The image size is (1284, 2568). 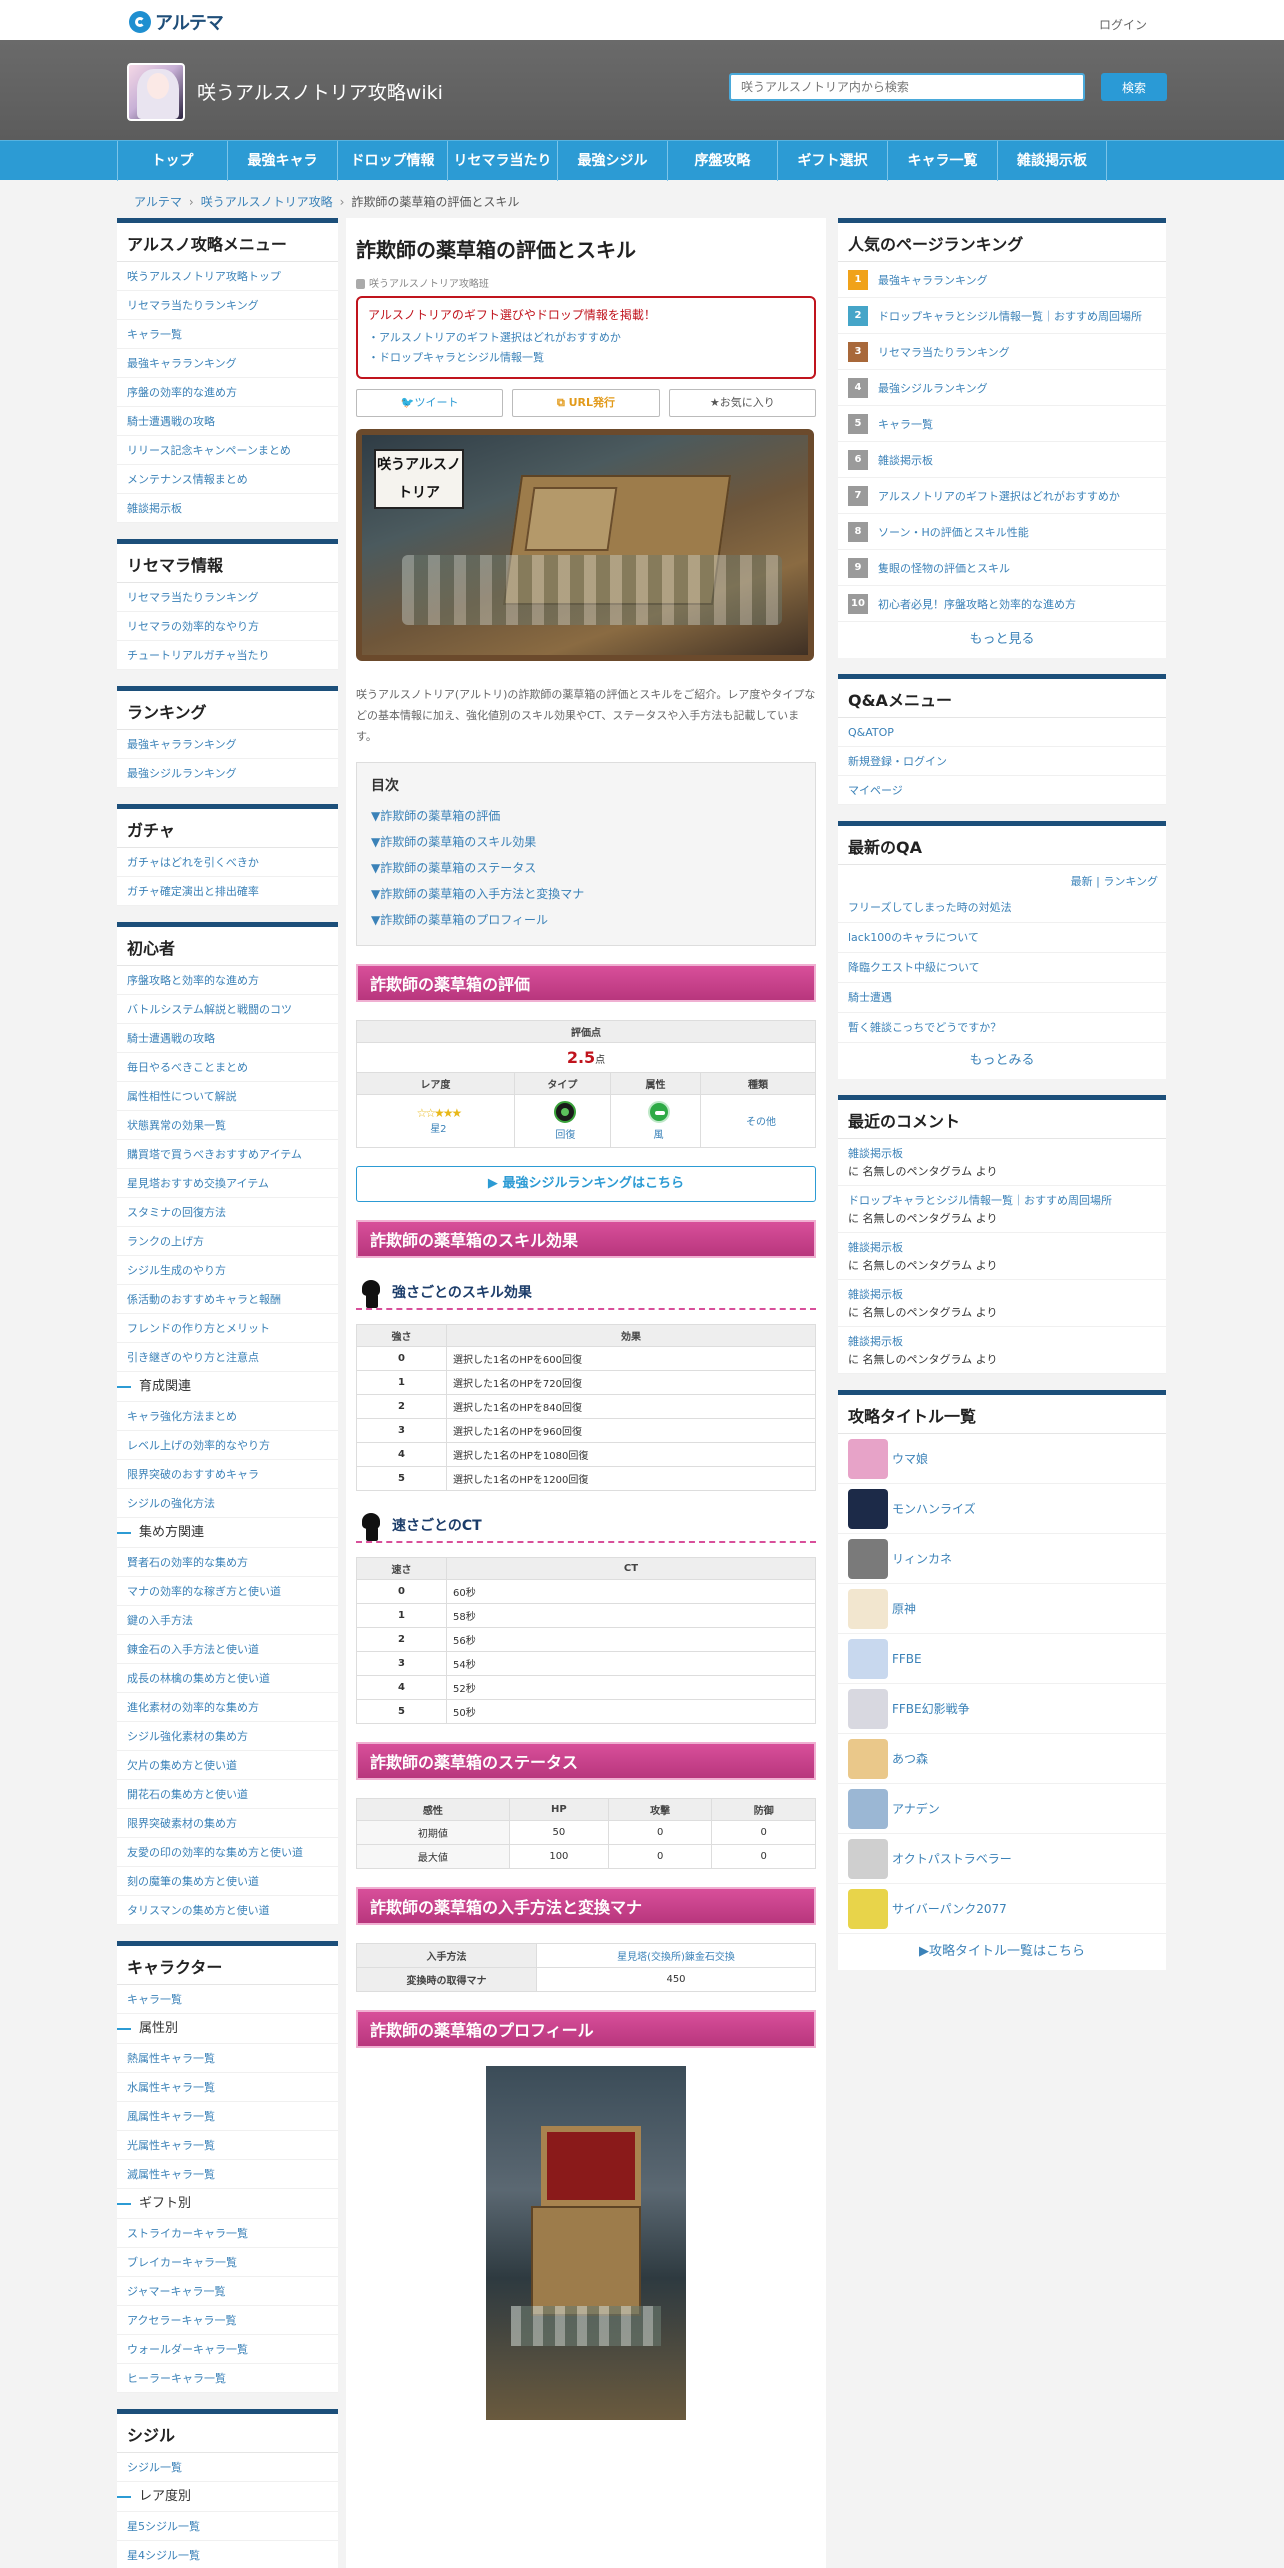 I want to click on sidebar-link: 進化素材の効率的な集め方, so click(x=227, y=1707).